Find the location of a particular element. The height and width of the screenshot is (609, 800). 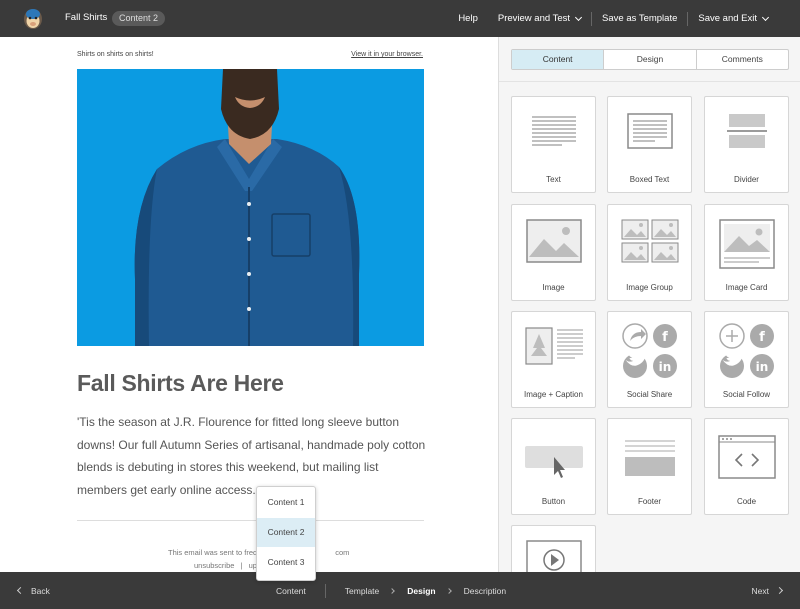

save-and-exit-label: Save and Exit is located at coordinates (727, 18).